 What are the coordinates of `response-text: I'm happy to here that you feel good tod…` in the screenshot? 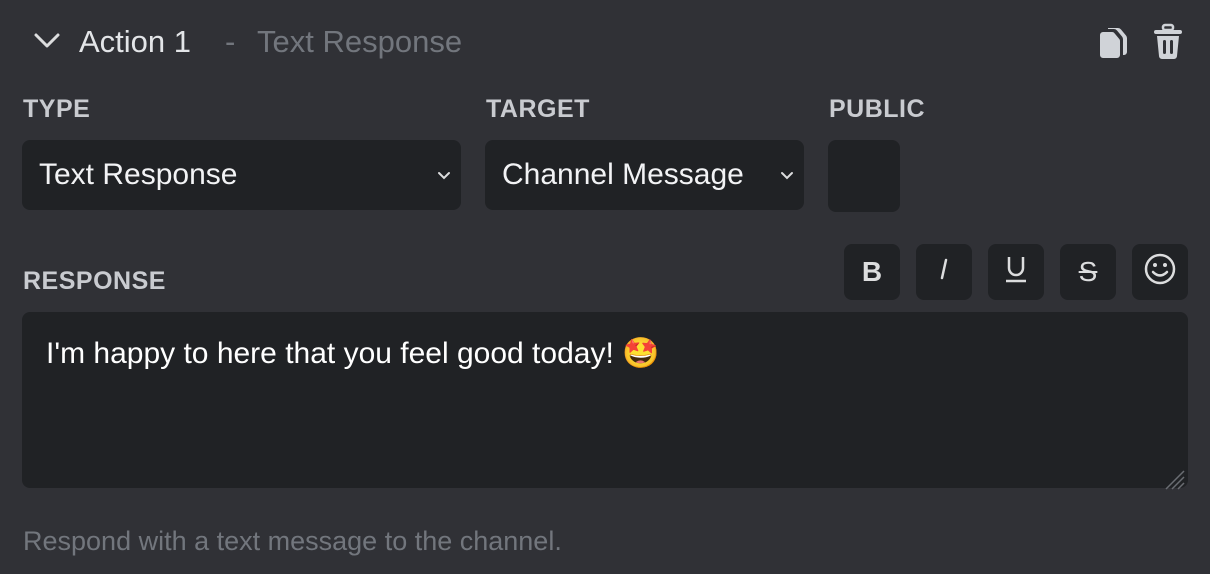 It's located at (353, 353).